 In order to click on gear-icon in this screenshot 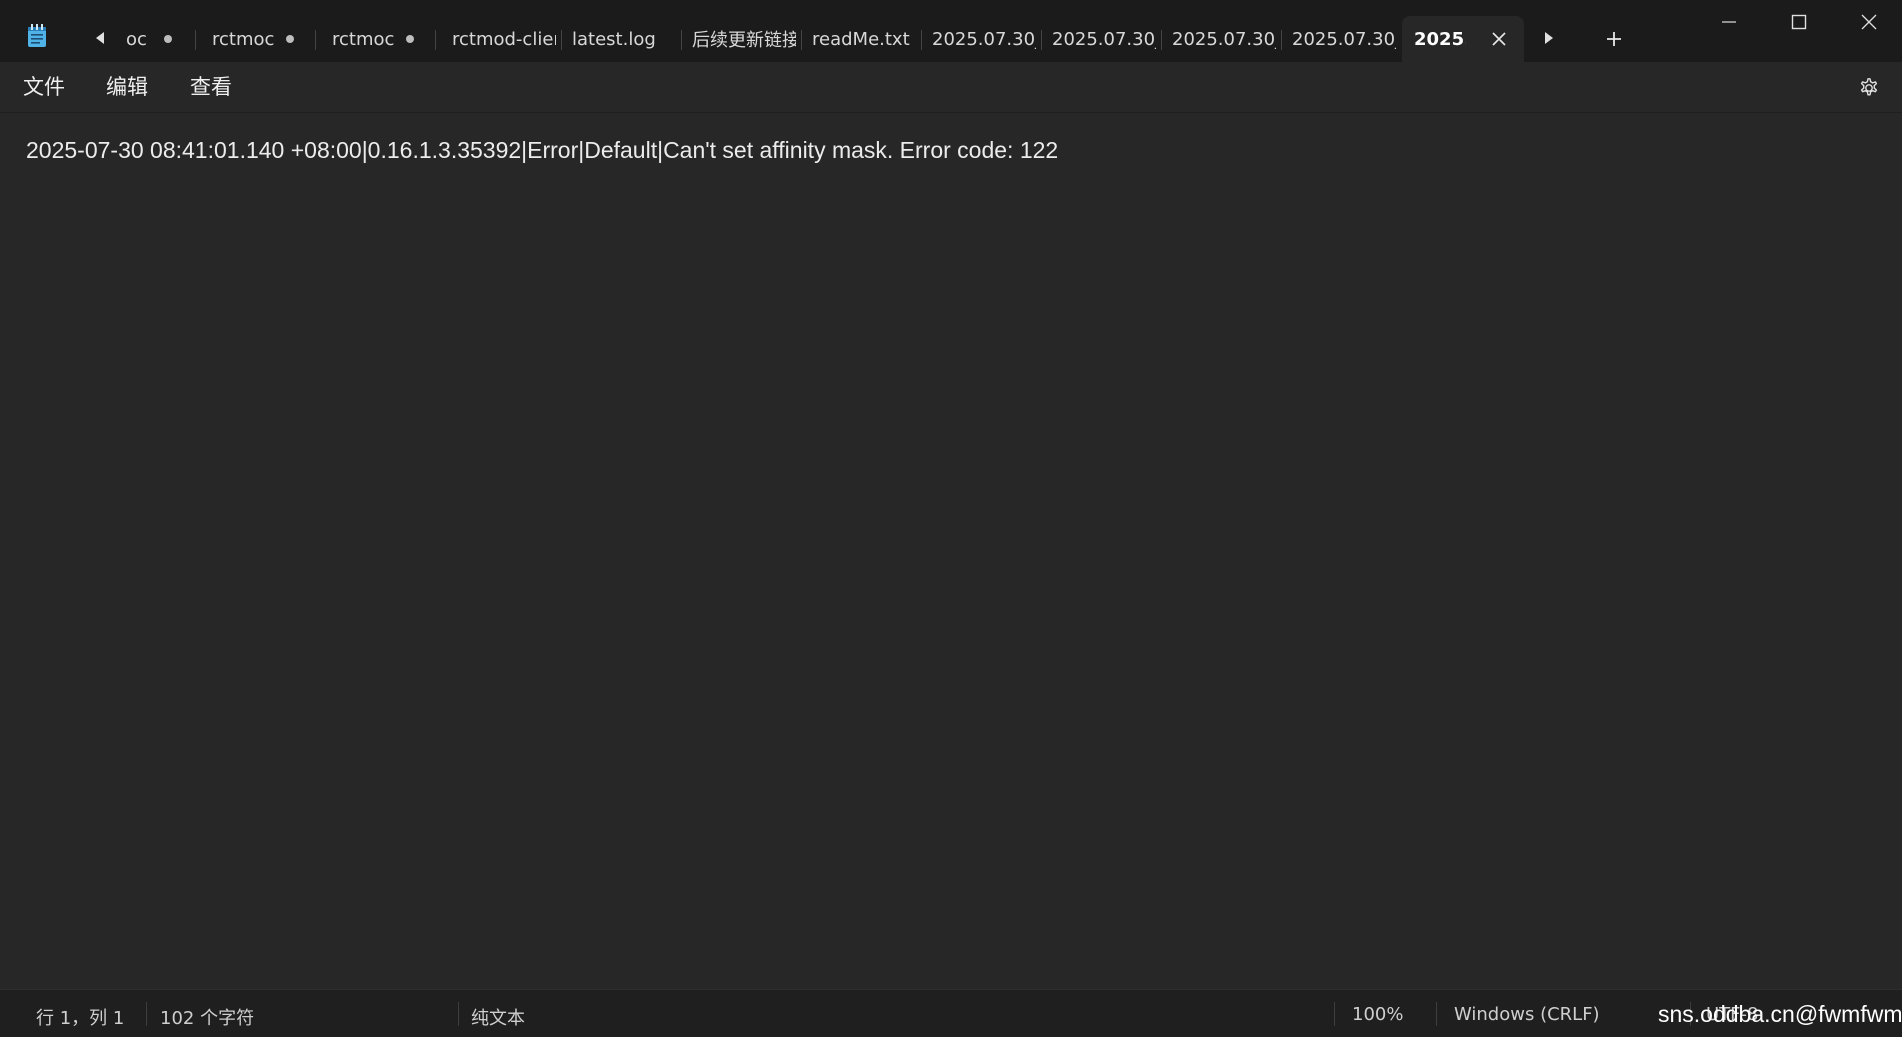, I will do `click(1869, 88)`.